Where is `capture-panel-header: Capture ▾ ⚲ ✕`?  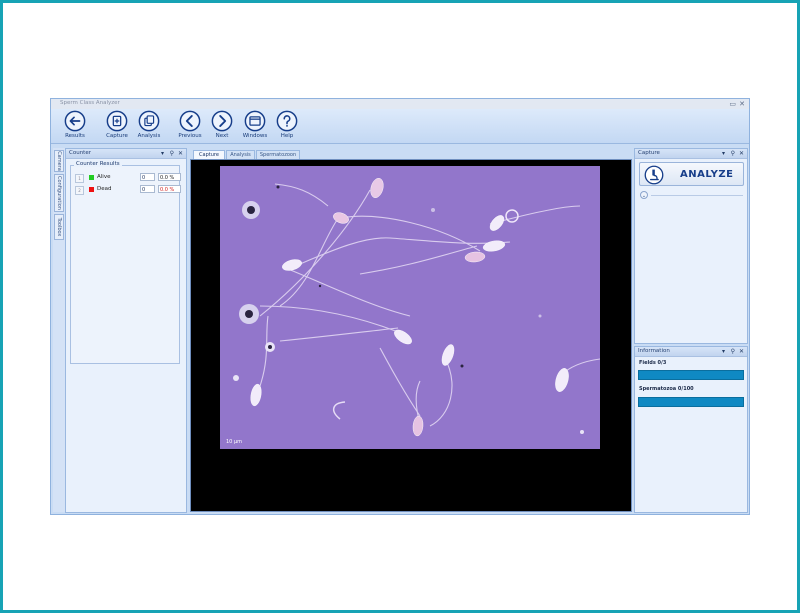 capture-panel-header: Capture ▾ ⚲ ✕ is located at coordinates (691, 154).